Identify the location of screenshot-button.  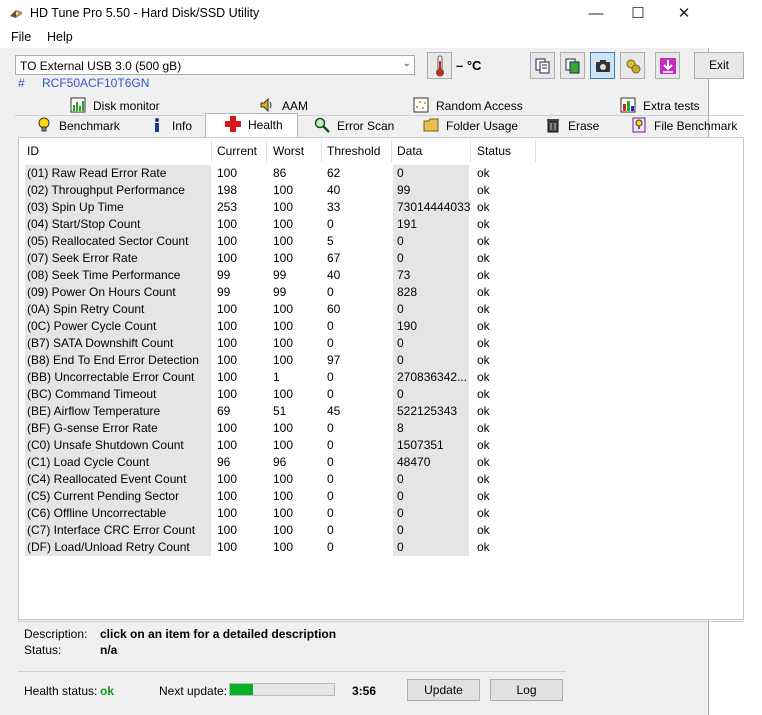
(602, 65).